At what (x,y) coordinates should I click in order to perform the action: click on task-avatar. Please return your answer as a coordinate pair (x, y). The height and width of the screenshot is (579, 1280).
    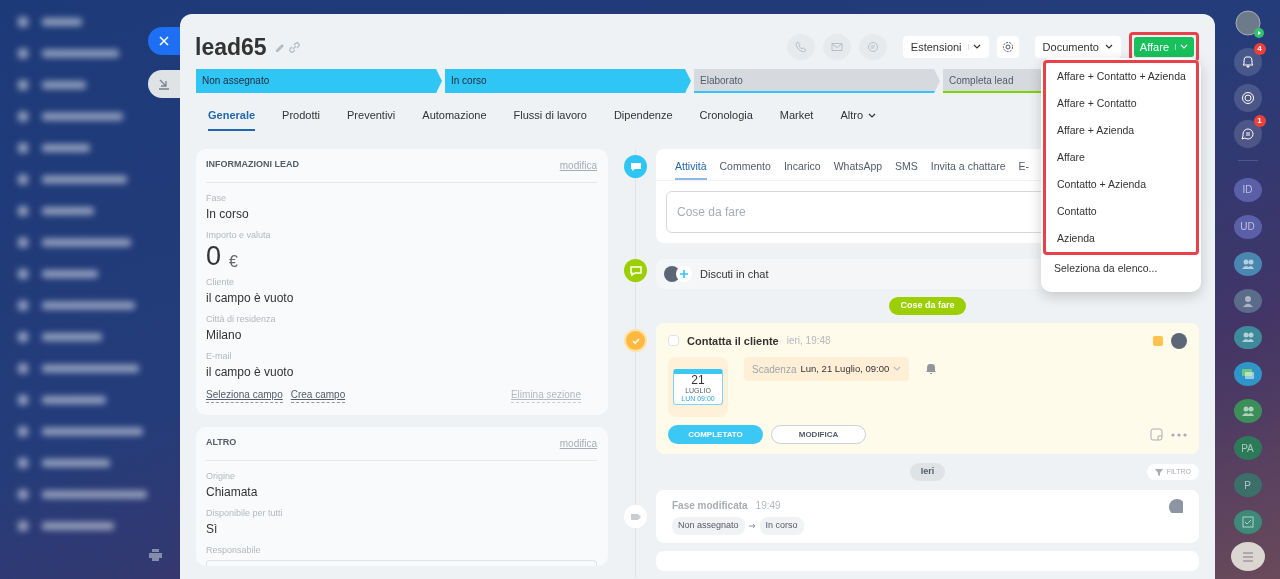
    Looking at the image, I should click on (1247, 522).